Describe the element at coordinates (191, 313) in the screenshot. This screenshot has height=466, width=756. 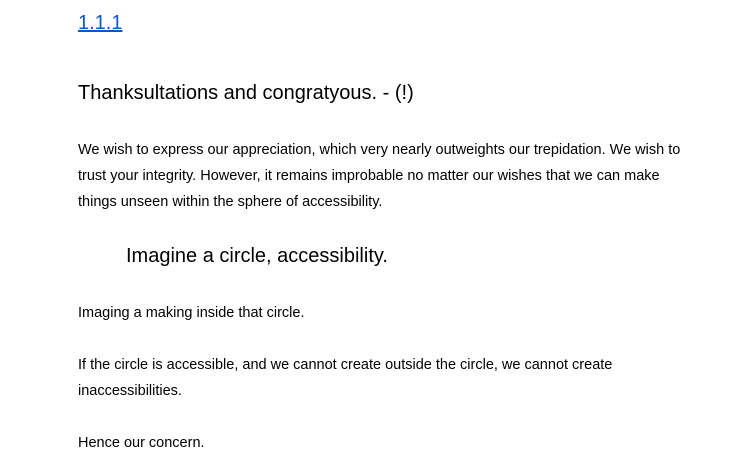
I see `paragraph-imaging: Imaging a making inside that circle.` at that location.